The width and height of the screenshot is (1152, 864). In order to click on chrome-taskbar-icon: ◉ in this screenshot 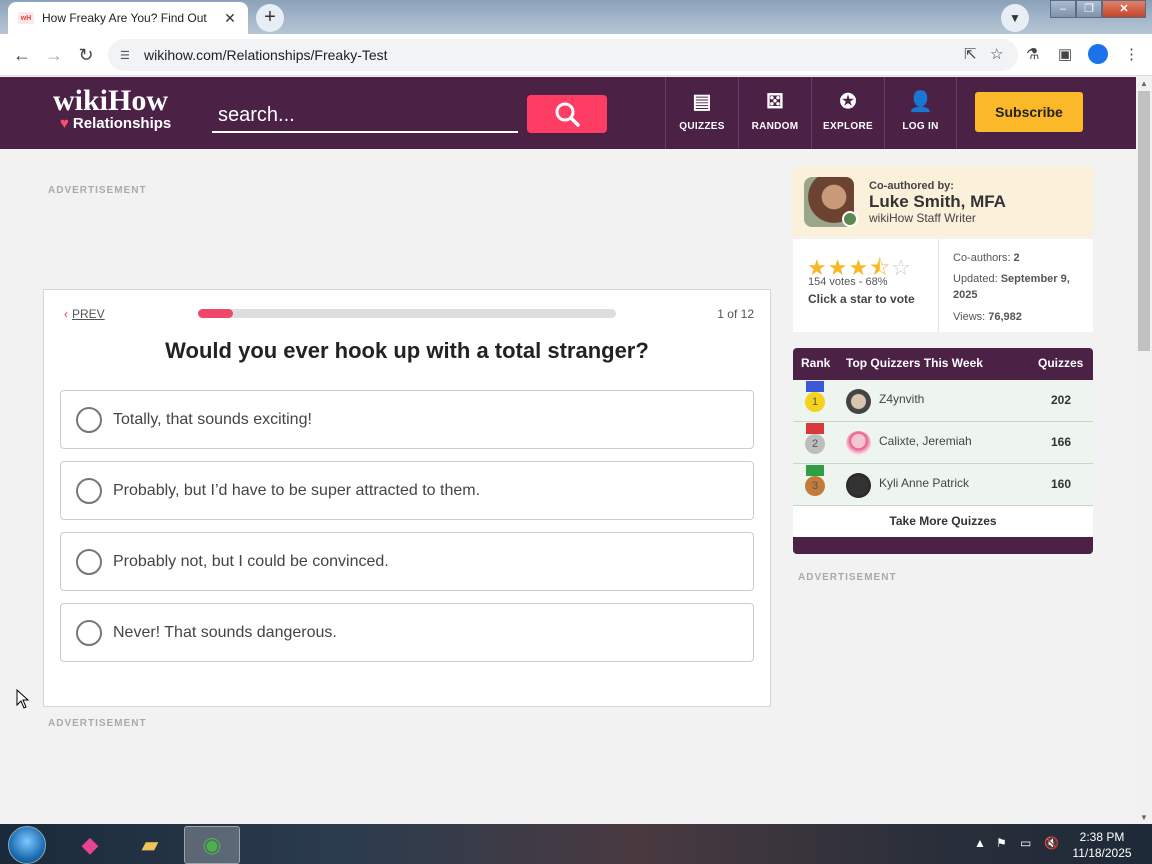, I will do `click(212, 845)`.